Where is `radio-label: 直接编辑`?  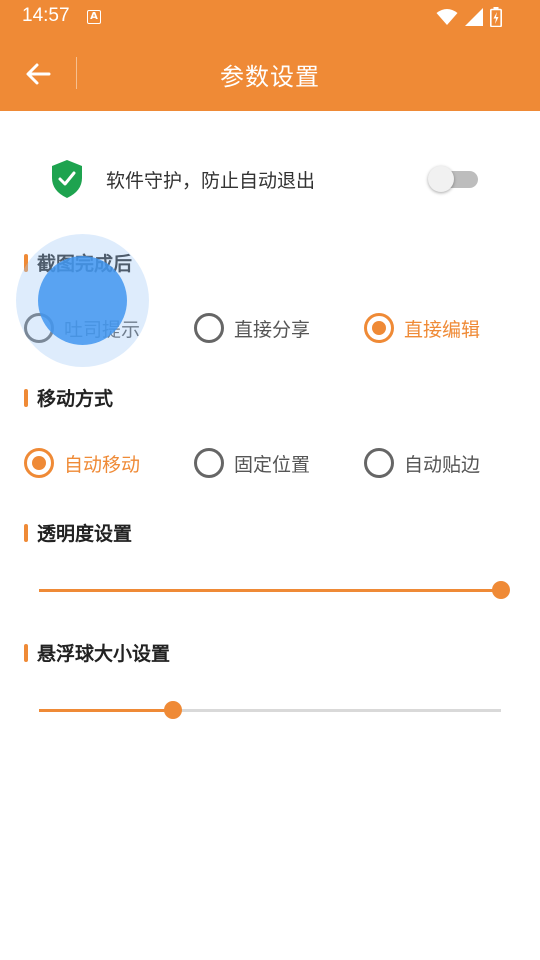
radio-label: 直接编辑 is located at coordinates (442, 329).